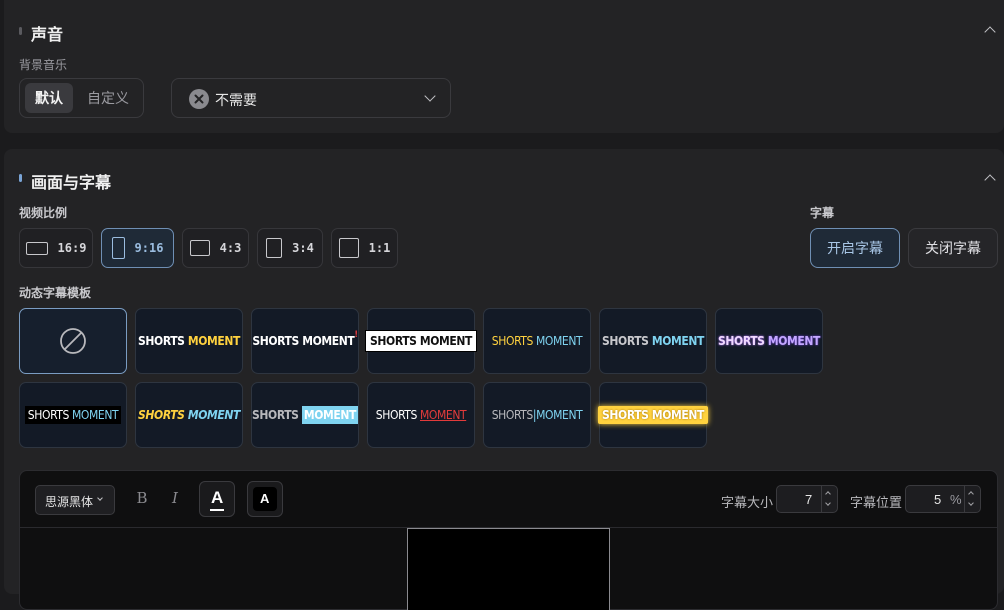  Describe the element at coordinates (348, 248) in the screenshot. I see `square-ratio-icon` at that location.